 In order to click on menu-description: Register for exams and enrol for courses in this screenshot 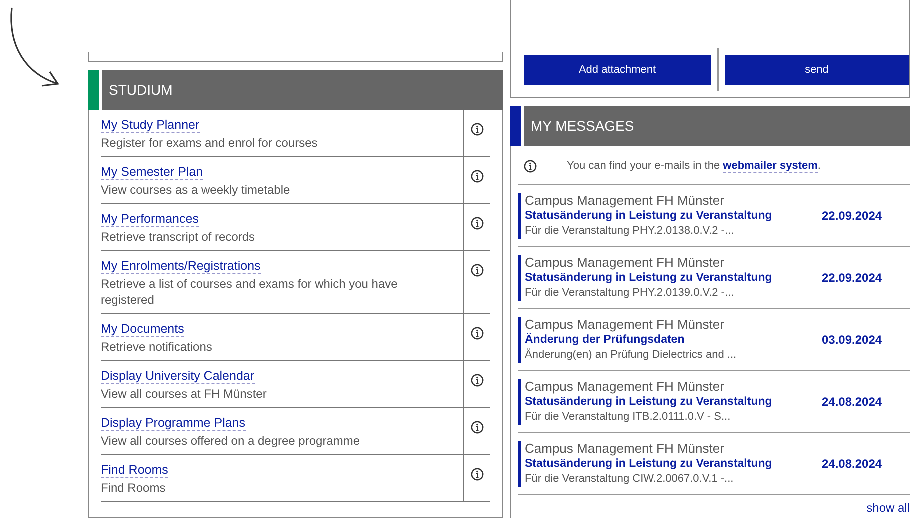, I will do `click(210, 143)`.